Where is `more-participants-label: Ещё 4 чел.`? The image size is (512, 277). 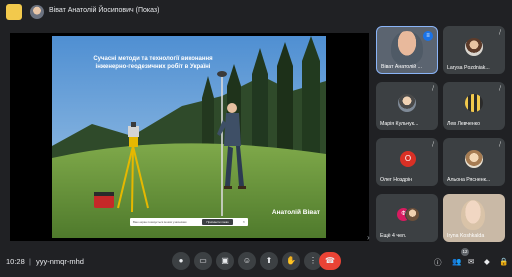
more-participants-label: Ещё 4 чел. is located at coordinates (393, 236).